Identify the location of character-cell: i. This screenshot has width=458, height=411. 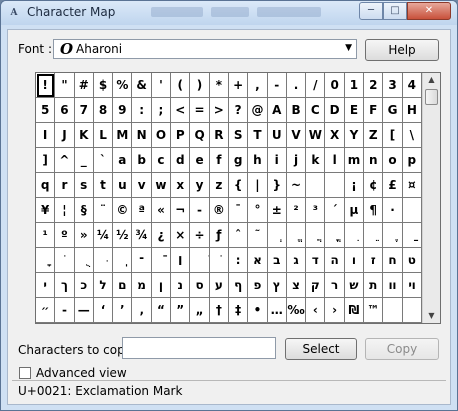
(277, 160).